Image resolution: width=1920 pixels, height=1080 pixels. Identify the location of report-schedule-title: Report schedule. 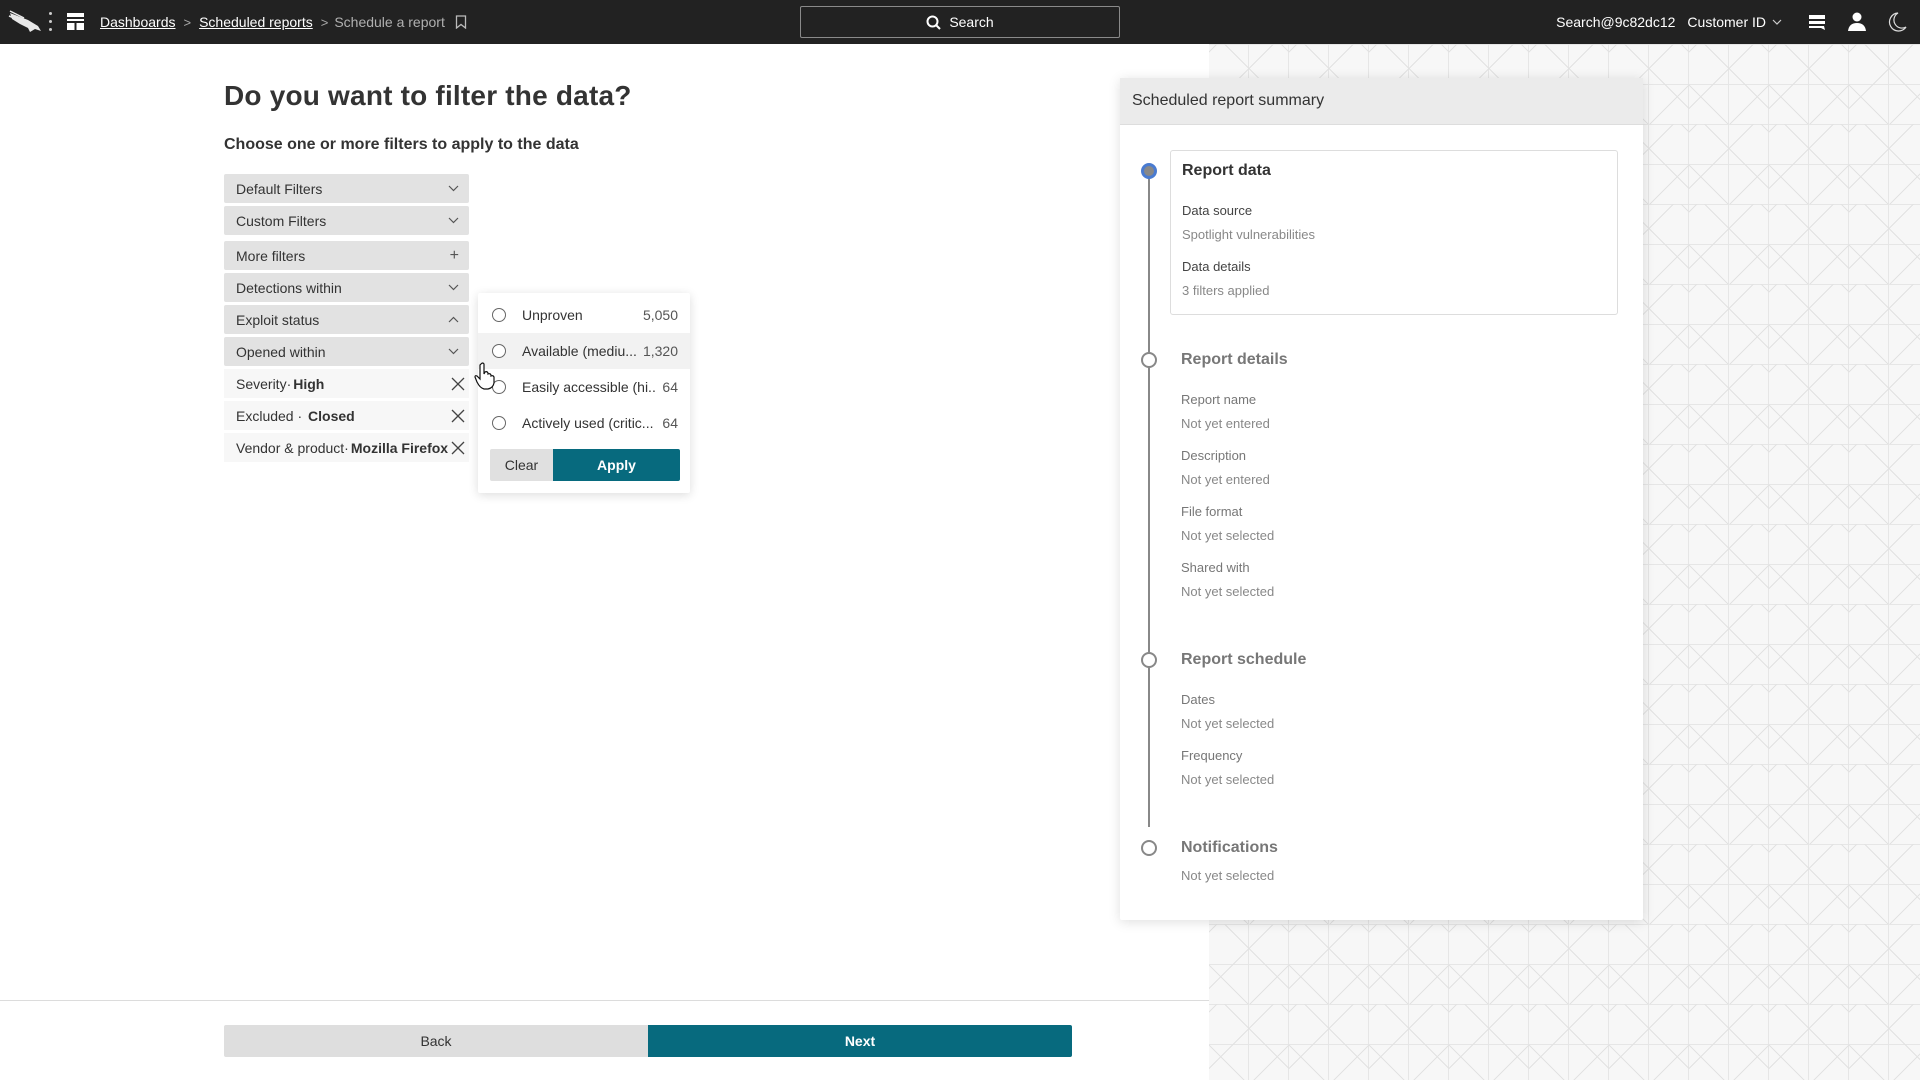
(1244, 659).